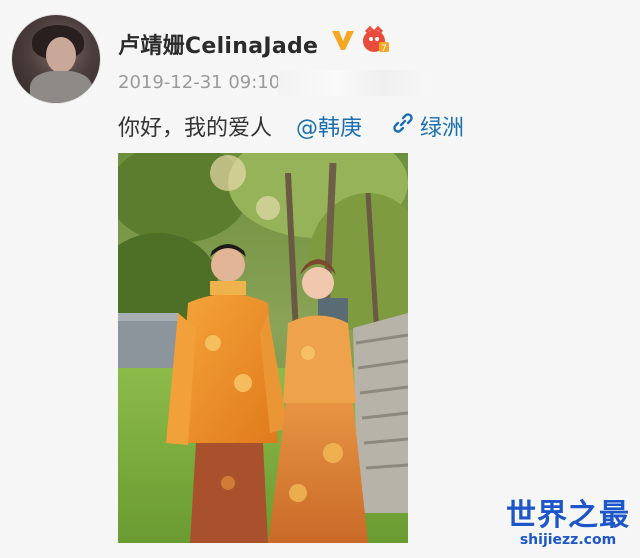 Image resolution: width=640 pixels, height=558 pixels. I want to click on timestamp-blur, so click(353, 83).